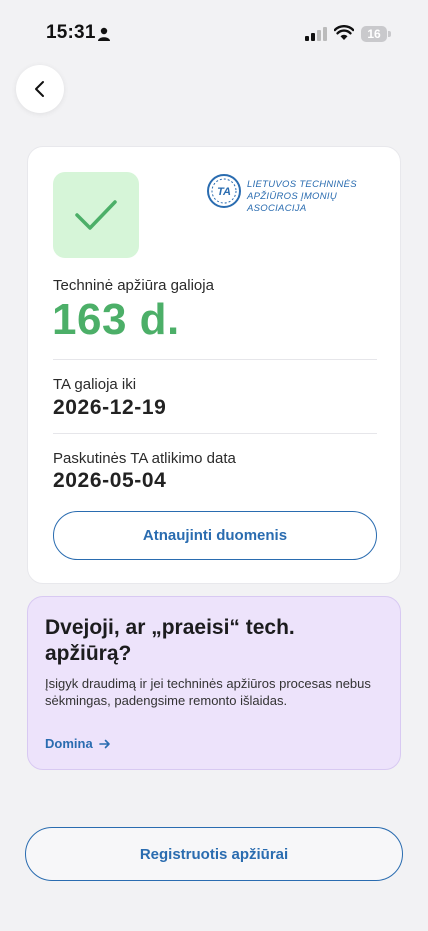  I want to click on valid-until-label: TA galioja iki, so click(95, 384).